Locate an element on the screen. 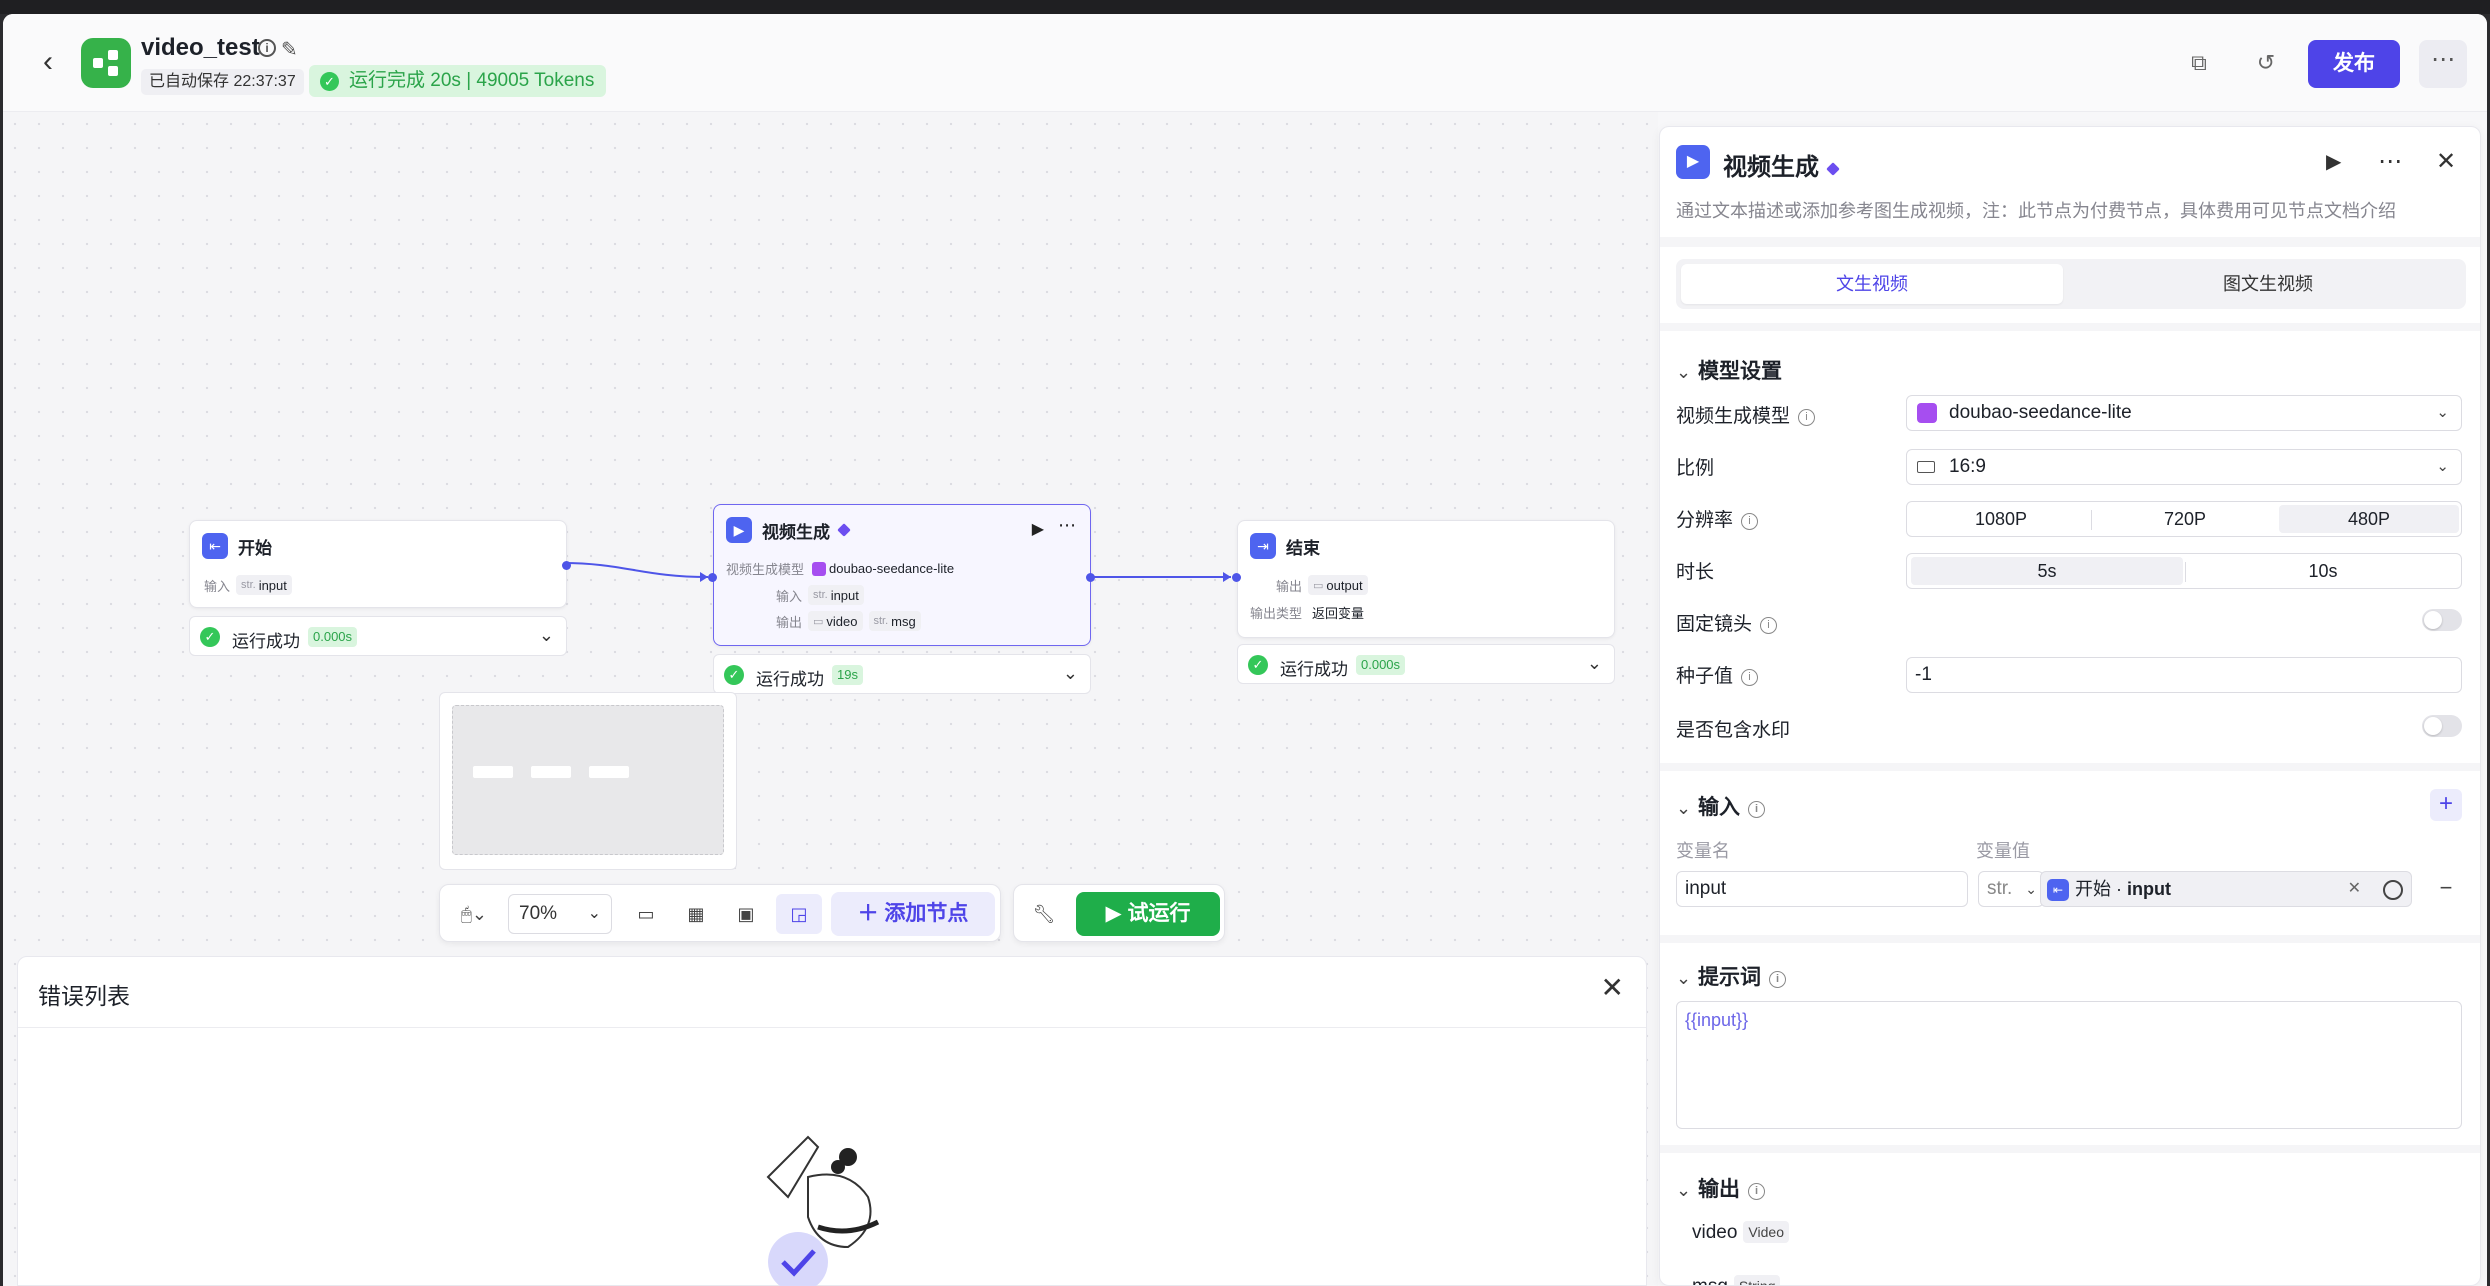  remove-input-icon: − is located at coordinates (2446, 889).